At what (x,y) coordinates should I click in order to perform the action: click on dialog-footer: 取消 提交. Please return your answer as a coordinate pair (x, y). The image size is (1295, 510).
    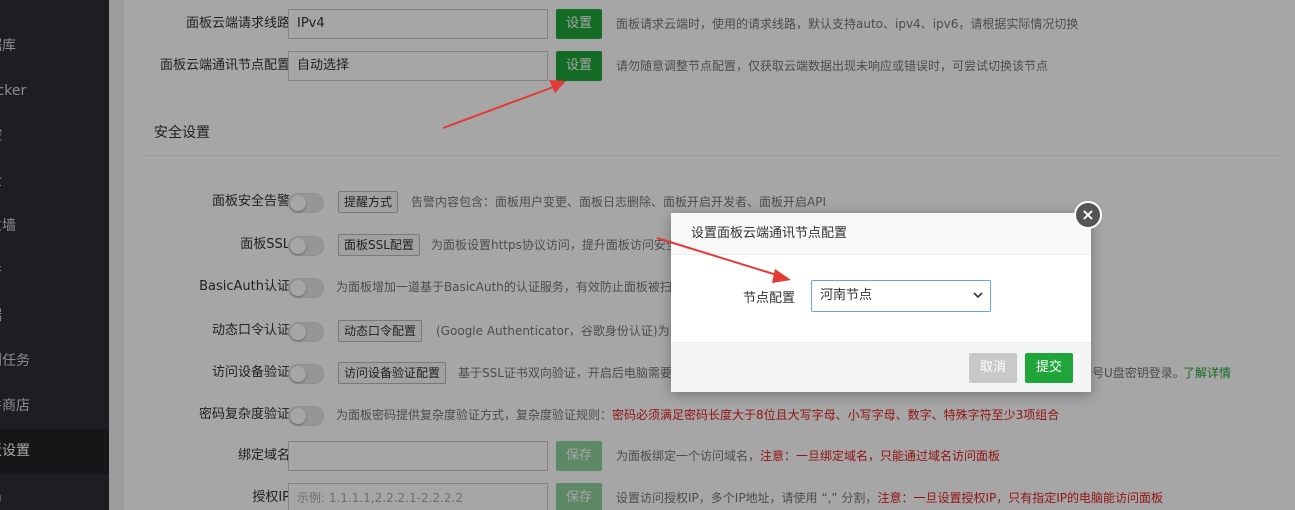
    Looking at the image, I should click on (881, 367).